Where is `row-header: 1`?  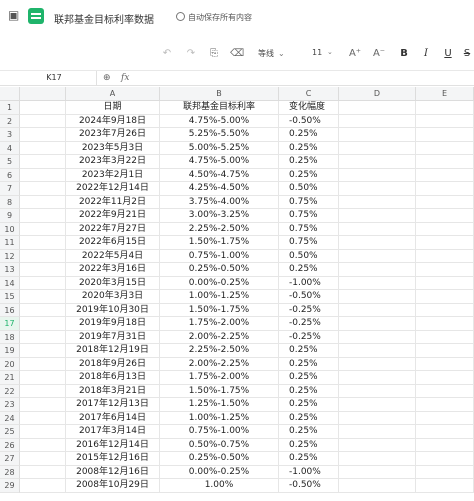
row-header: 1 is located at coordinates (10, 108).